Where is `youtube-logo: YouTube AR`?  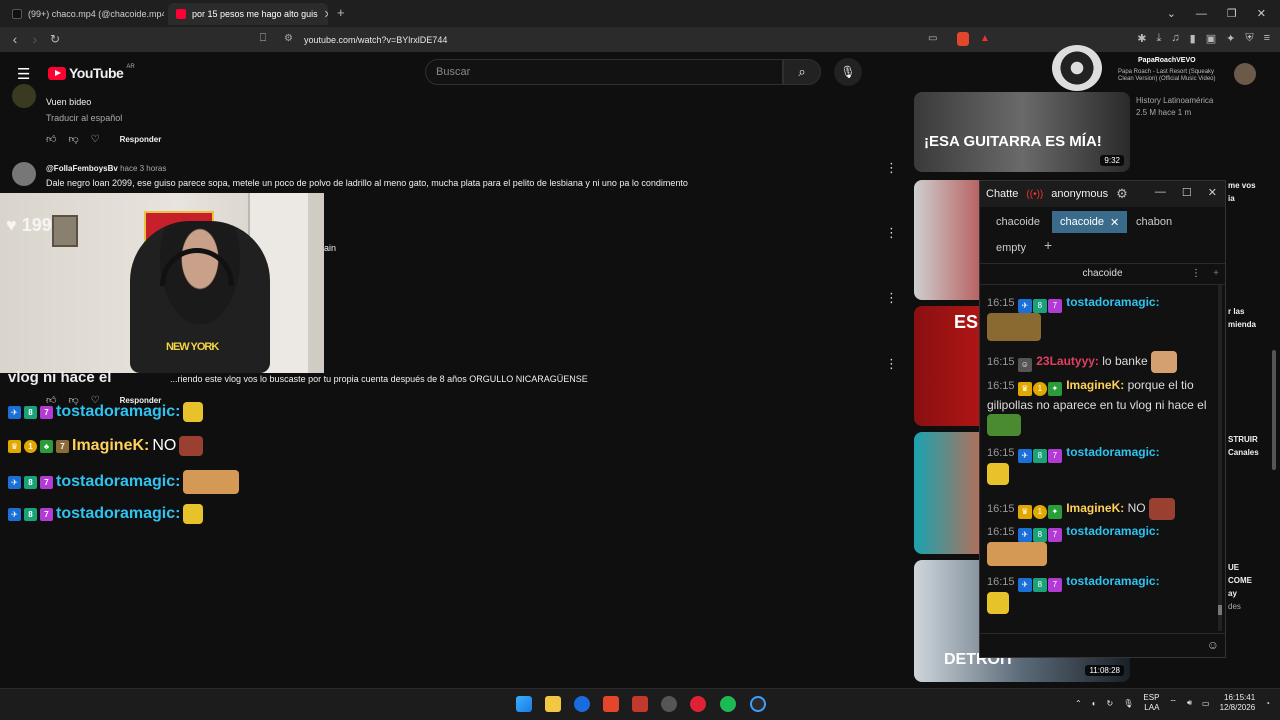 youtube-logo: YouTube AR is located at coordinates (91, 72).